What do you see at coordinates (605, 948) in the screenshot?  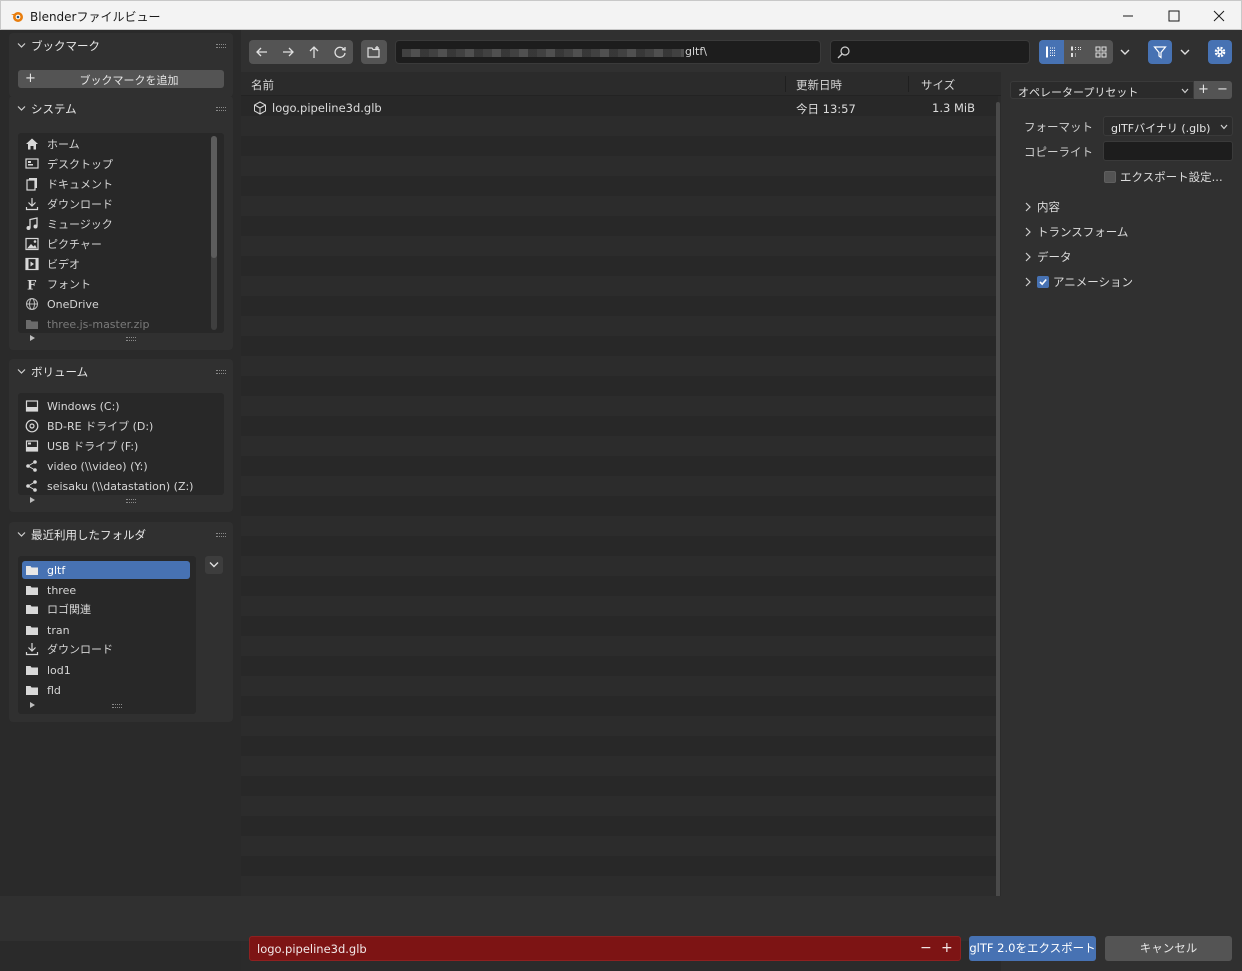 I see `filename-input: logo.pipeline3d.glb − +` at bounding box center [605, 948].